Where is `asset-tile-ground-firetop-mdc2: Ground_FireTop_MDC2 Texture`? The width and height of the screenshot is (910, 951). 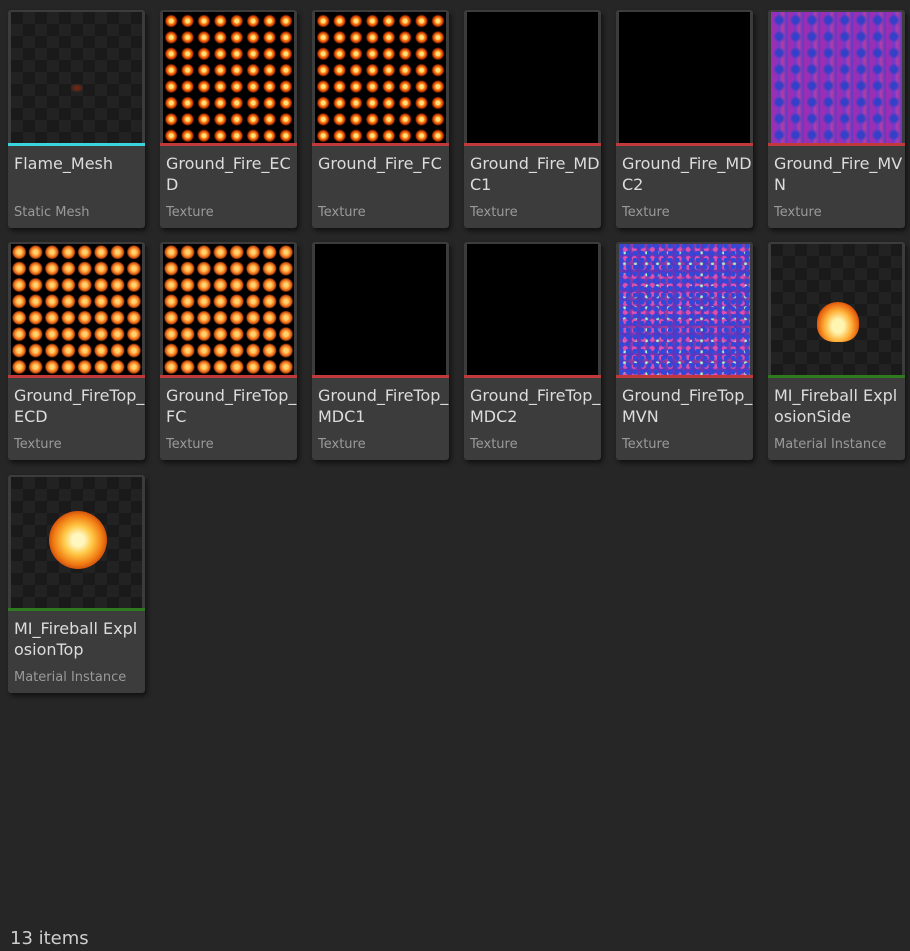 asset-tile-ground-firetop-mdc2: Ground_FireTop_MDC2 Texture is located at coordinates (532, 351).